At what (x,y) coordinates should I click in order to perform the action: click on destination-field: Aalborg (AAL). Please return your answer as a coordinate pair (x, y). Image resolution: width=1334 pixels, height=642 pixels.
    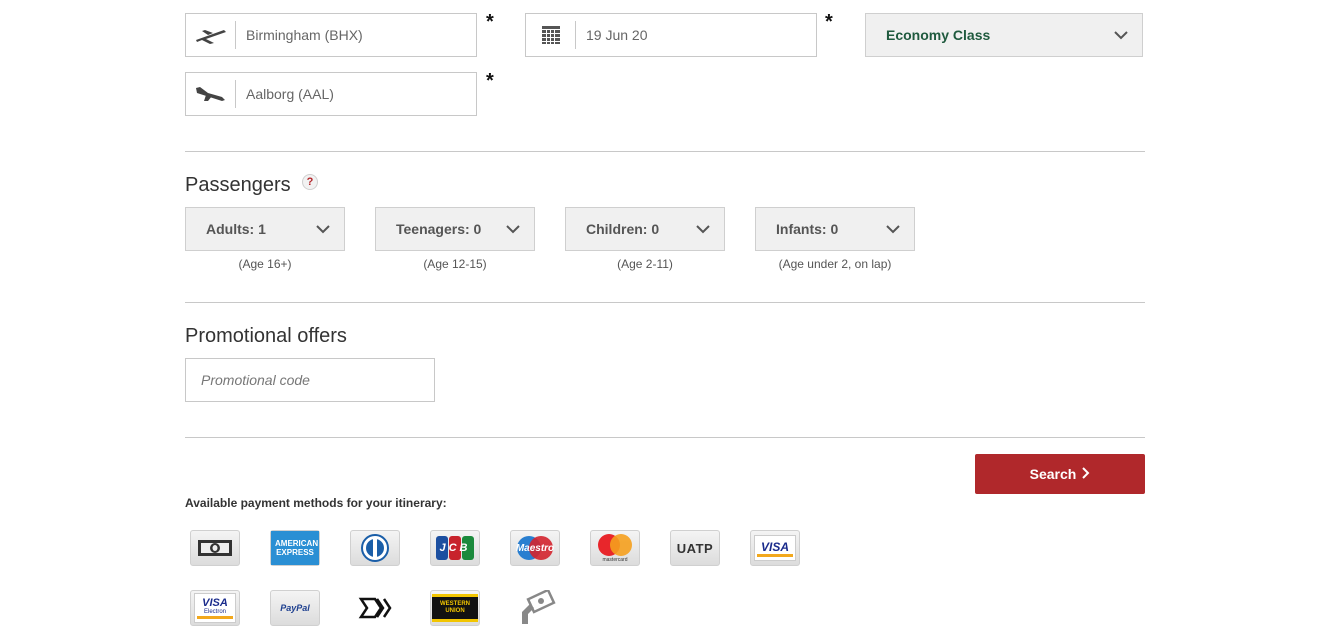
    Looking at the image, I should click on (331, 94).